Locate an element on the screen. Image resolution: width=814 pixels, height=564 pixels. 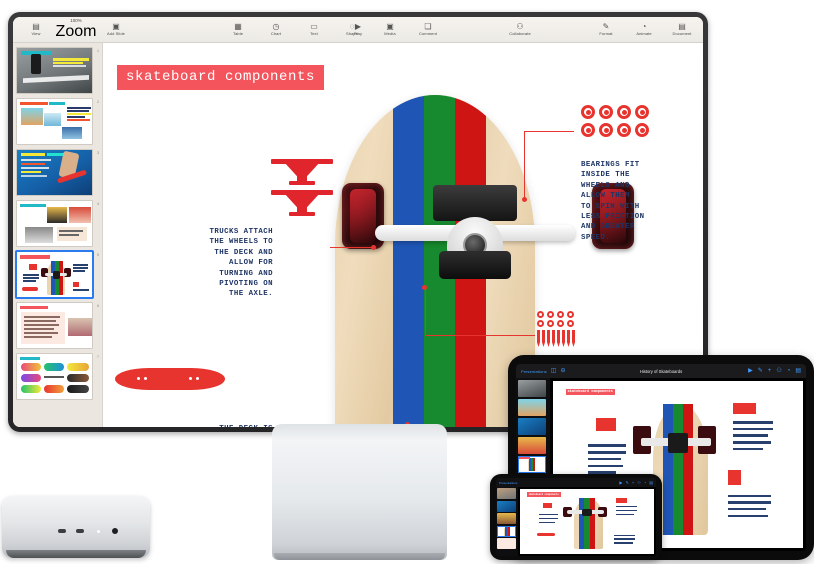
text-button: ▭ Text is located at coordinates (314, 29).